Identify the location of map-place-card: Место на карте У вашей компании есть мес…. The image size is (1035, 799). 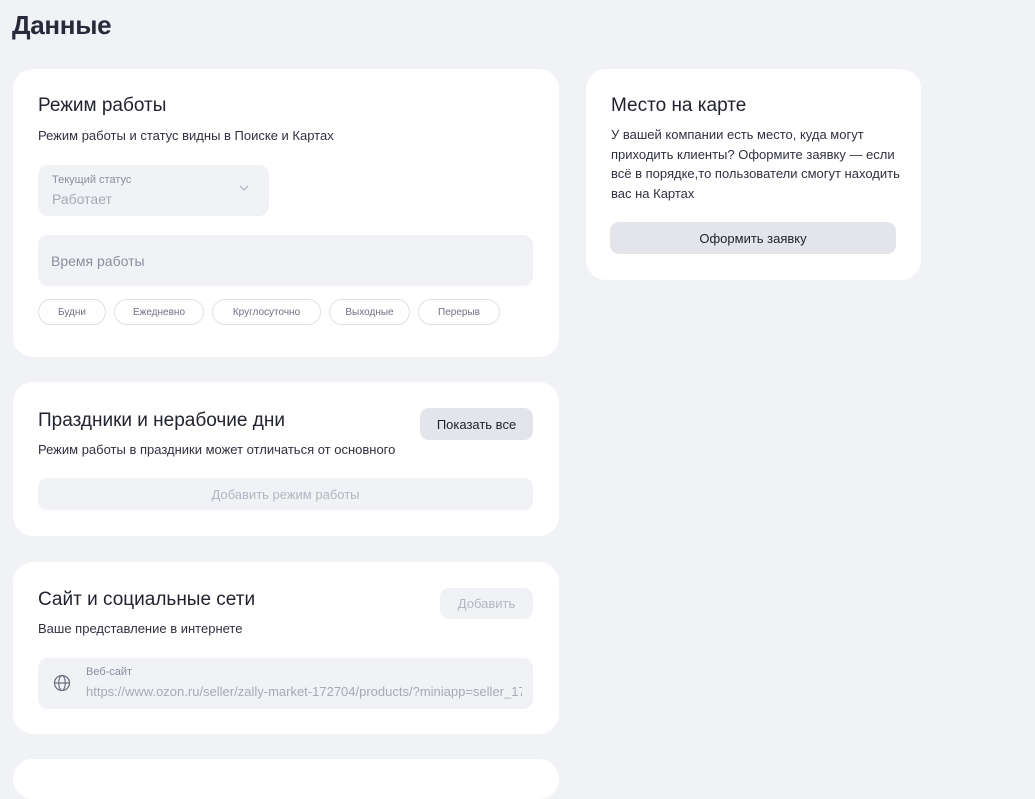
(753, 174).